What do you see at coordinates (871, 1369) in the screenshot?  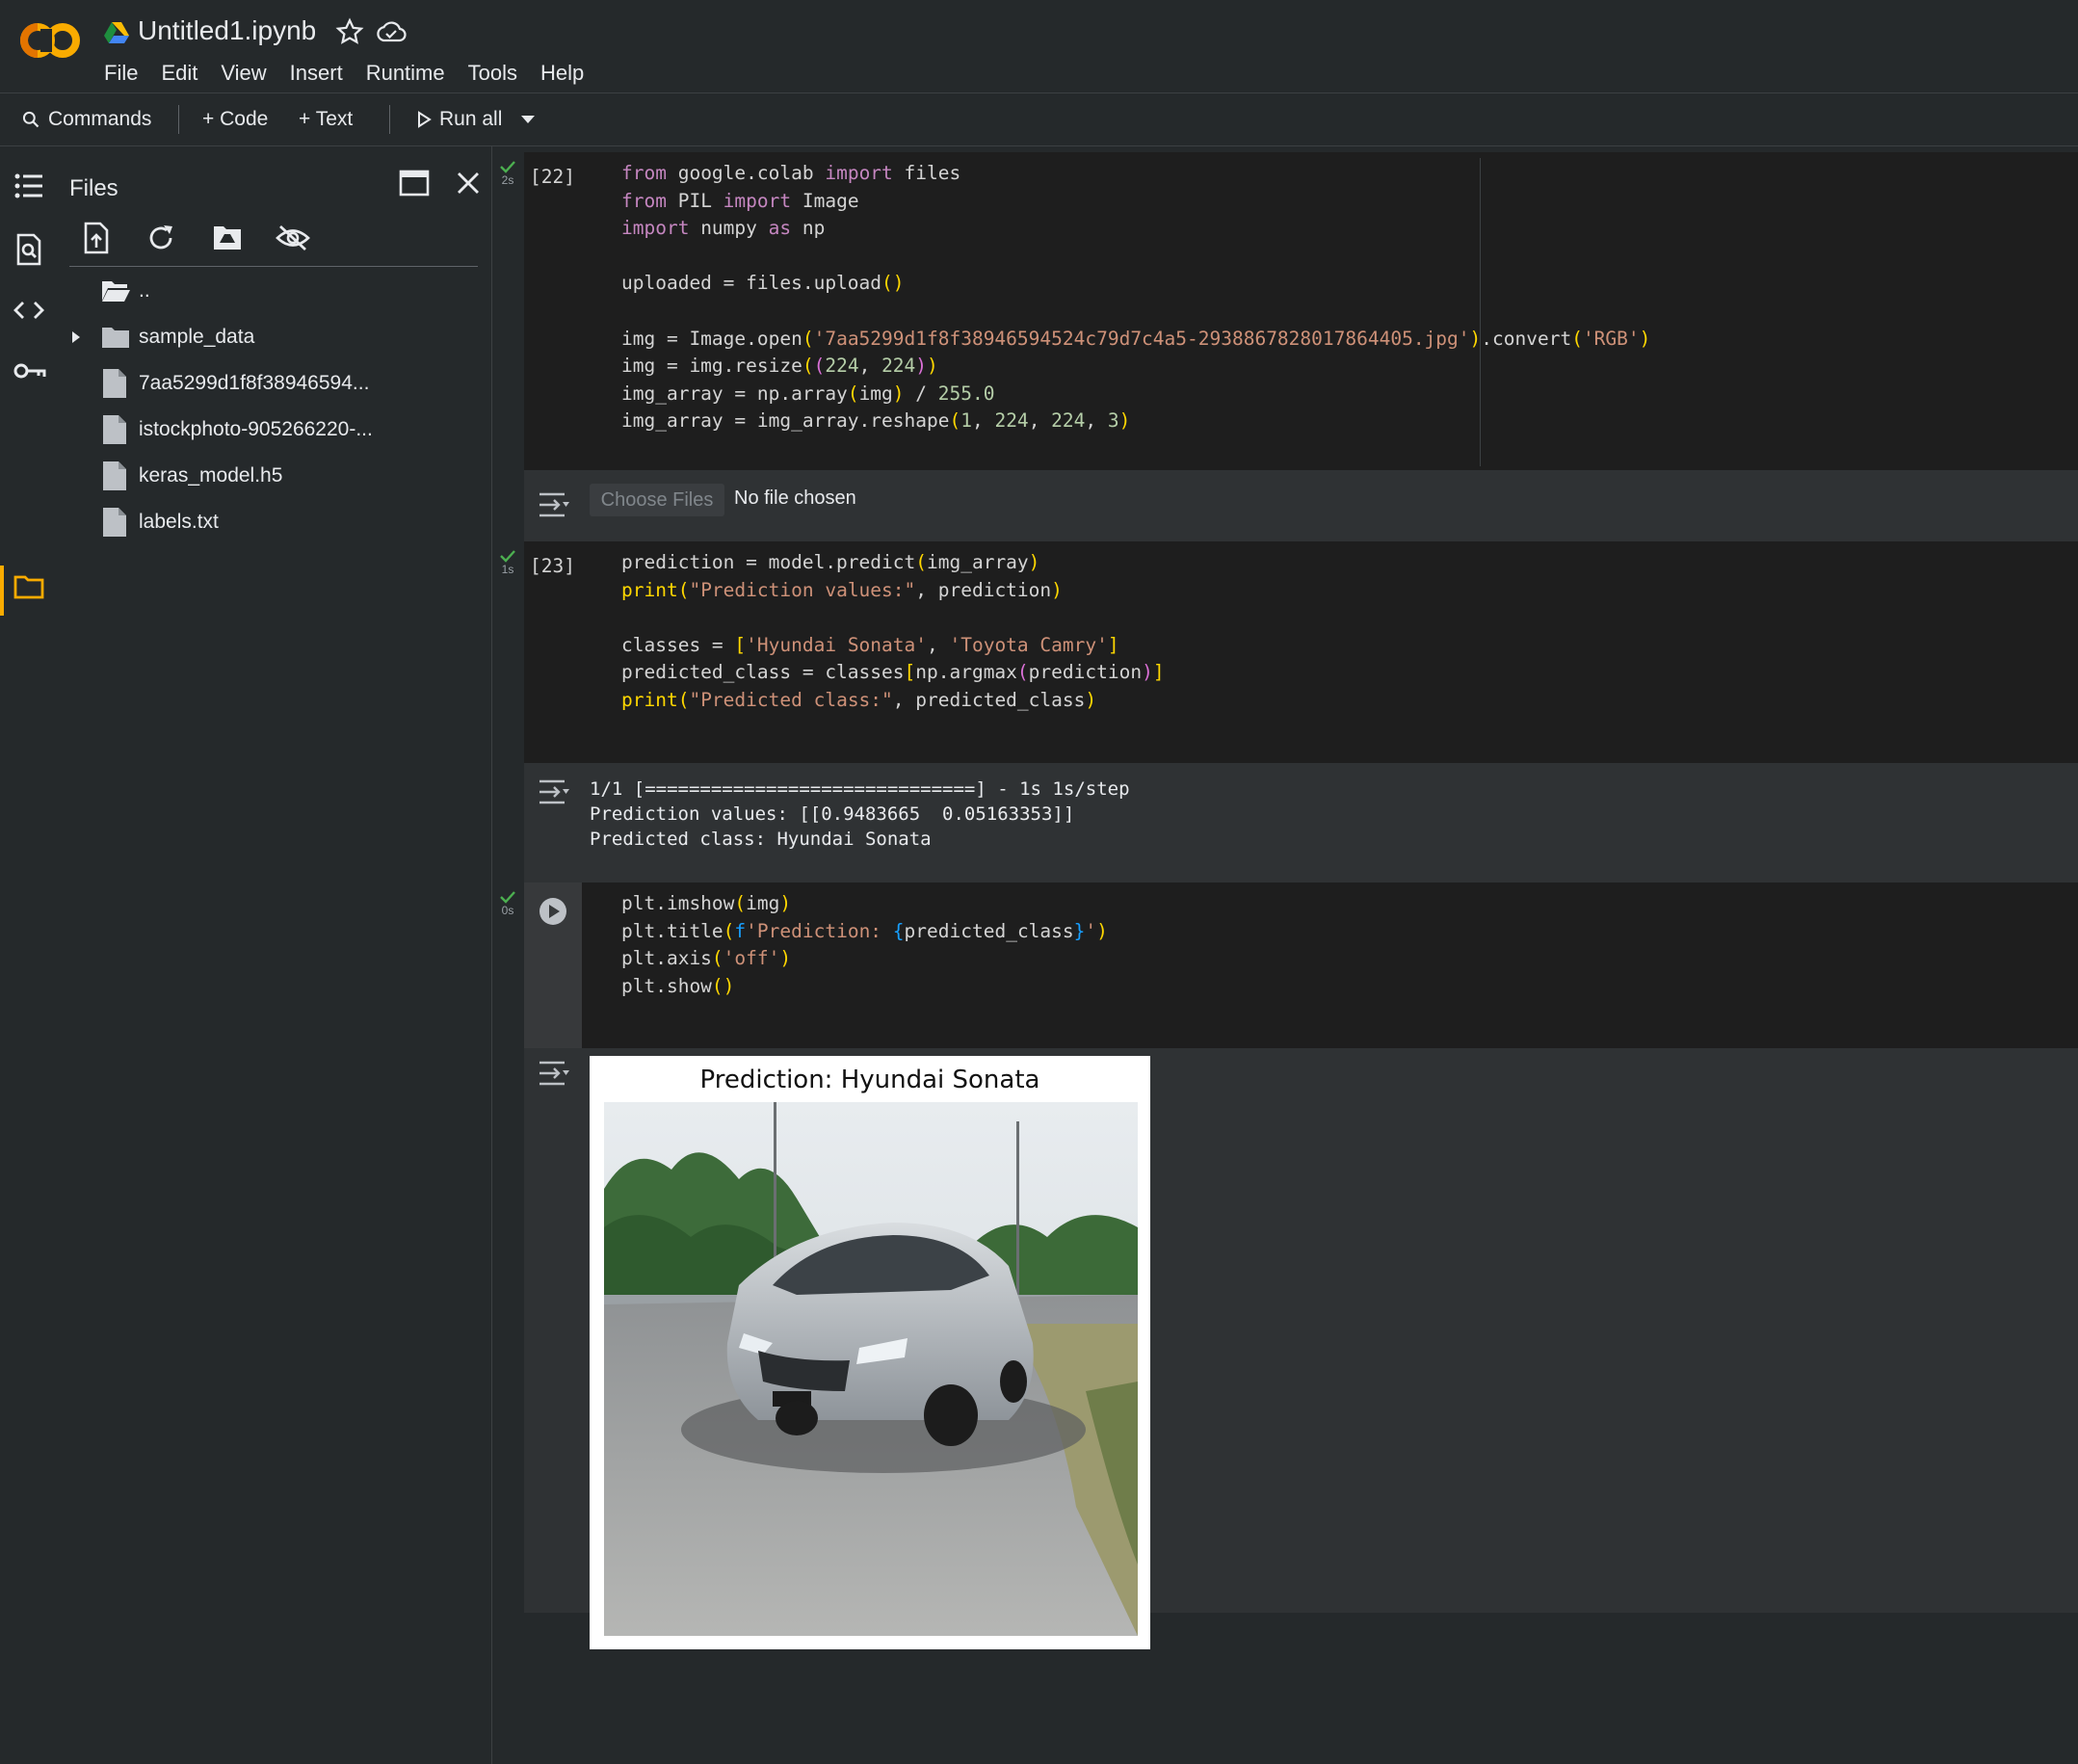 I see `car-image` at bounding box center [871, 1369].